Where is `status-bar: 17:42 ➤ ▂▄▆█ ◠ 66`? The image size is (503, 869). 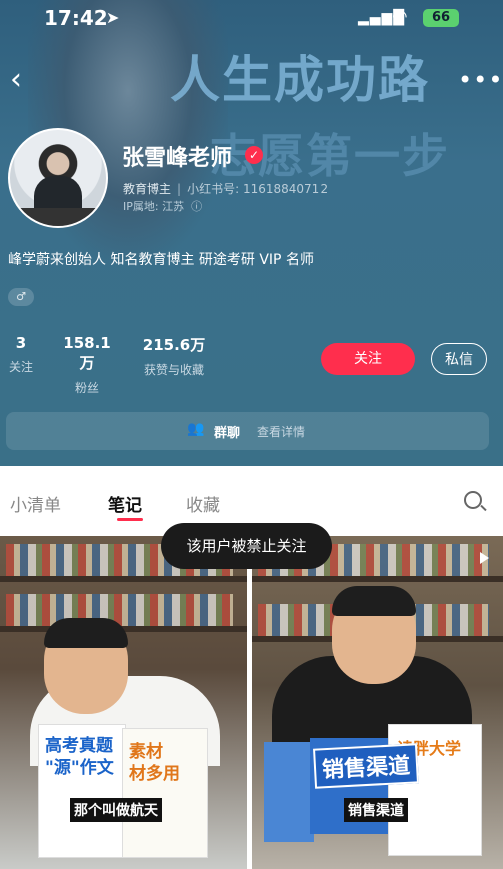
status-bar: 17:42 ➤ ▂▄▆█ ◠ 66 is located at coordinates (251, 18).